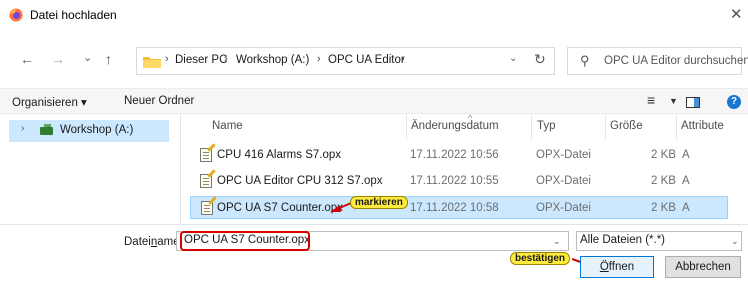 The width and height of the screenshot is (748, 282). What do you see at coordinates (651, 100) in the screenshot?
I see `view-options-icon: ≡` at bounding box center [651, 100].